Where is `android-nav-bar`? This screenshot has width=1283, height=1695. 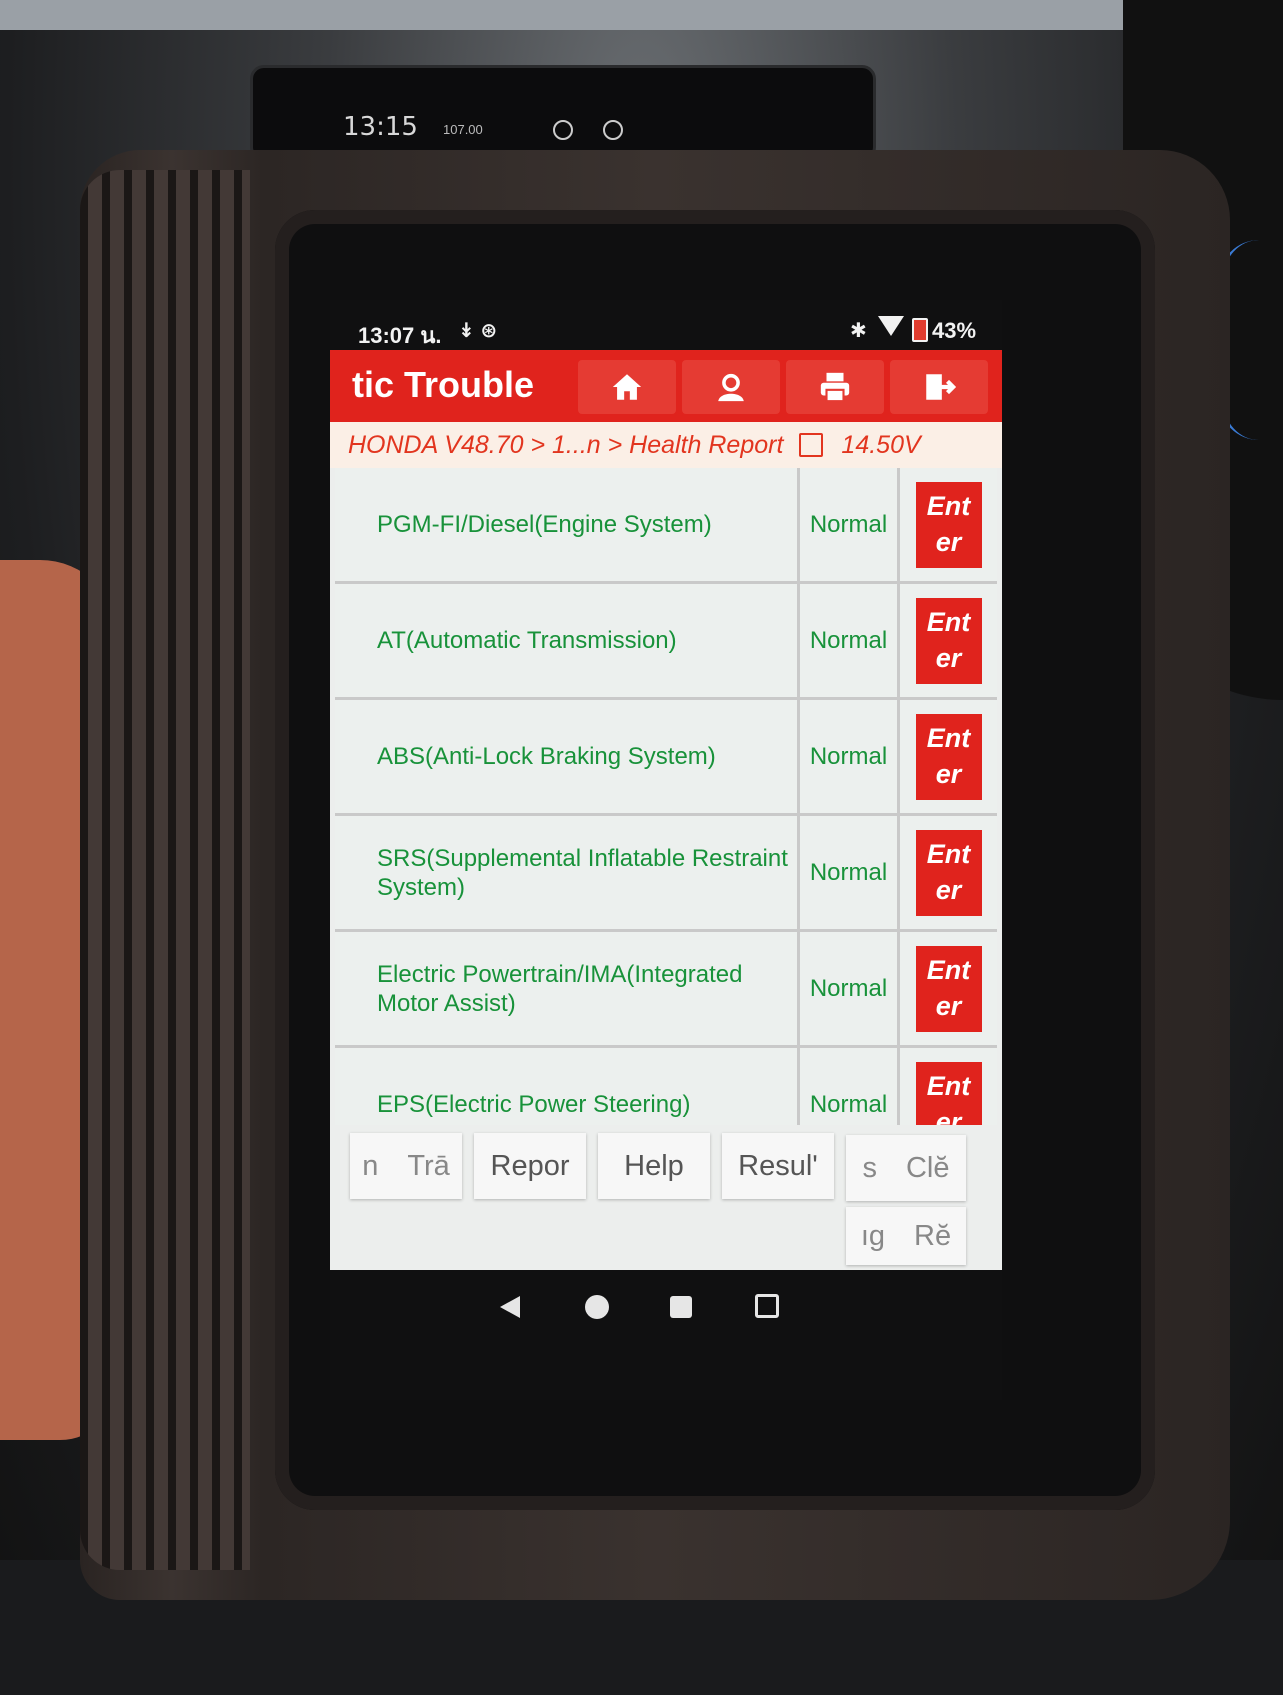 android-nav-bar is located at coordinates (666, 1310).